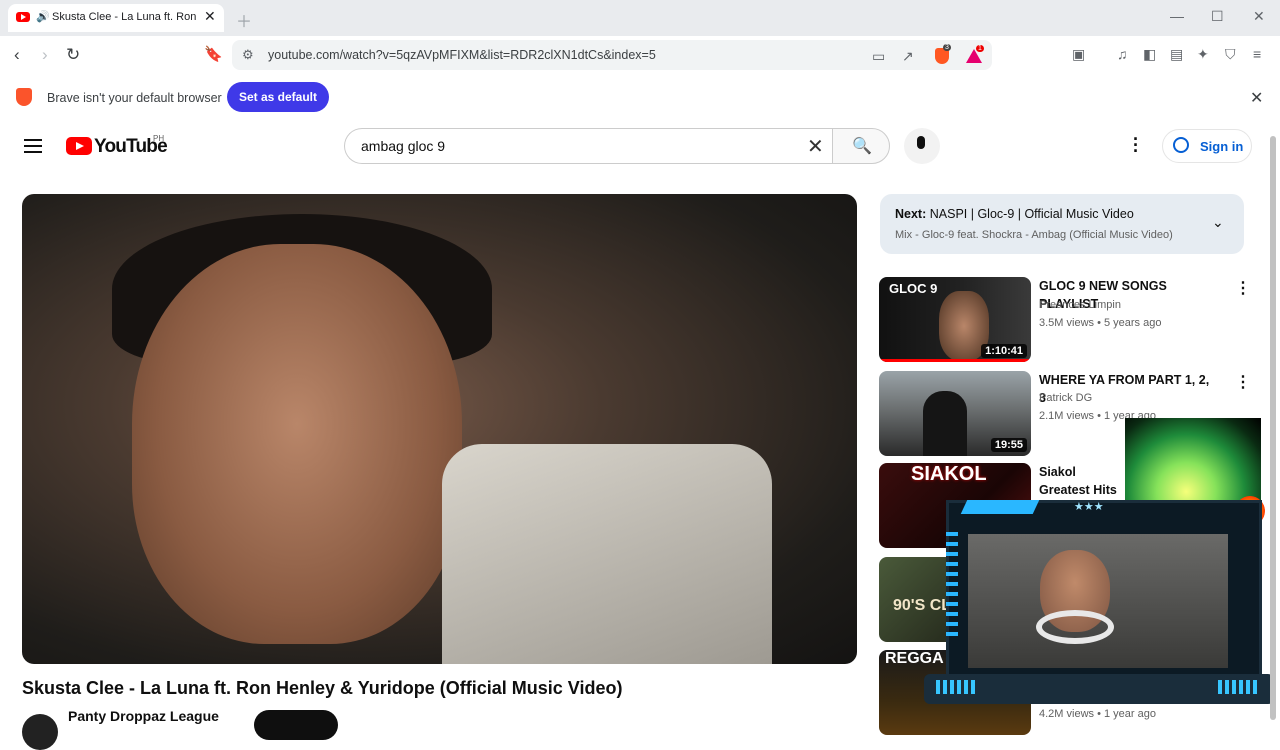 The height and width of the screenshot is (750, 1280). Describe the element at coordinates (403, 146) in the screenshot. I see `search-query: ambag gloc 9` at that location.